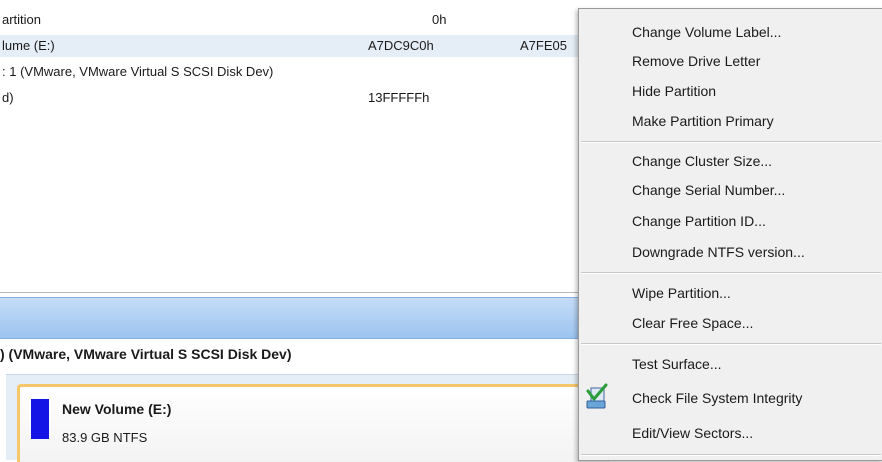 The width and height of the screenshot is (882, 462). What do you see at coordinates (300, 318) in the screenshot?
I see `disk-map-bar` at bounding box center [300, 318].